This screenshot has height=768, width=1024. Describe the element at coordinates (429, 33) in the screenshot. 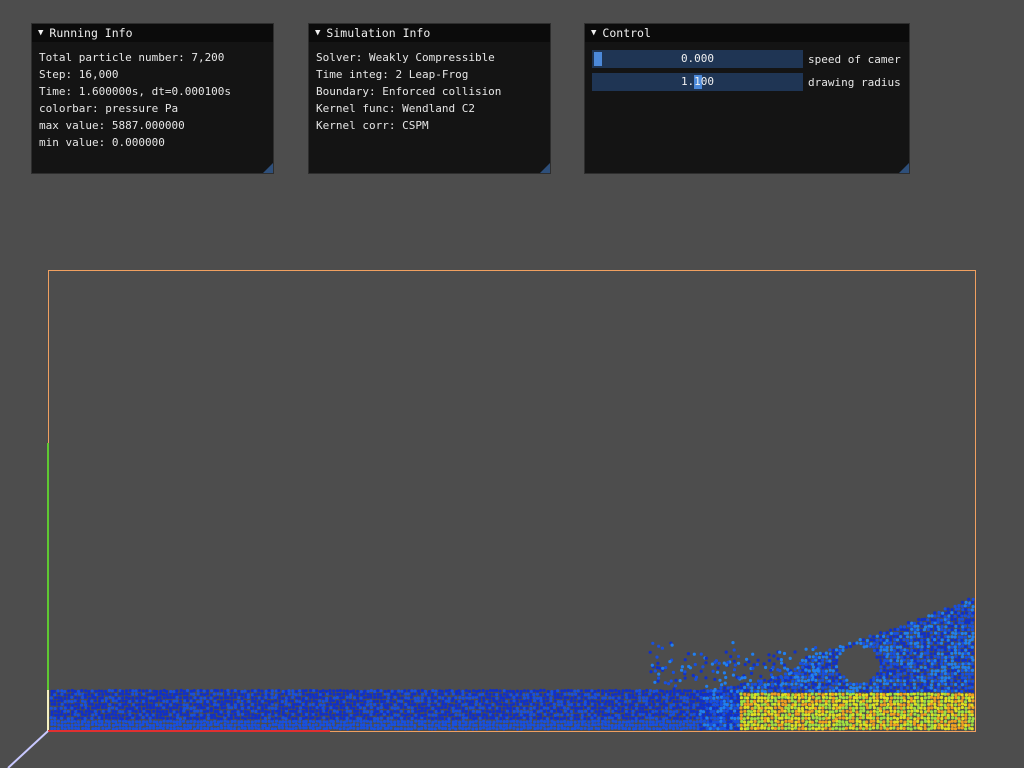

I see `simulation-info-header: ▼ Simulation Info` at that location.